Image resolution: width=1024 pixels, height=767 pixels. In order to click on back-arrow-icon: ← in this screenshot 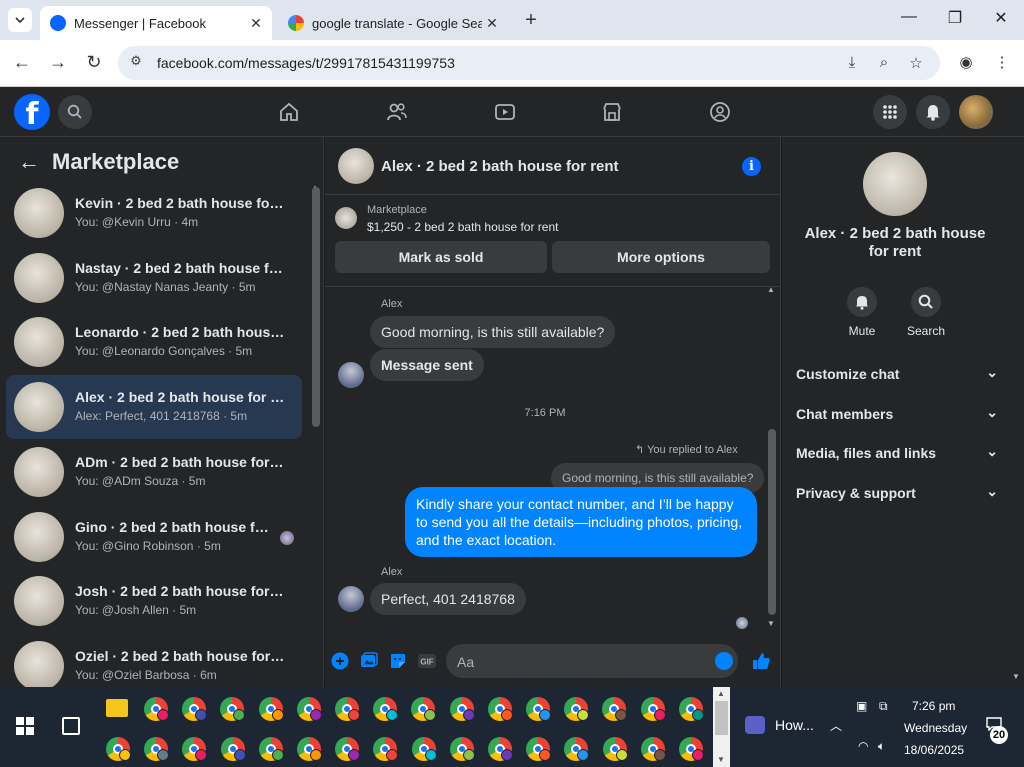, I will do `click(29, 162)`.